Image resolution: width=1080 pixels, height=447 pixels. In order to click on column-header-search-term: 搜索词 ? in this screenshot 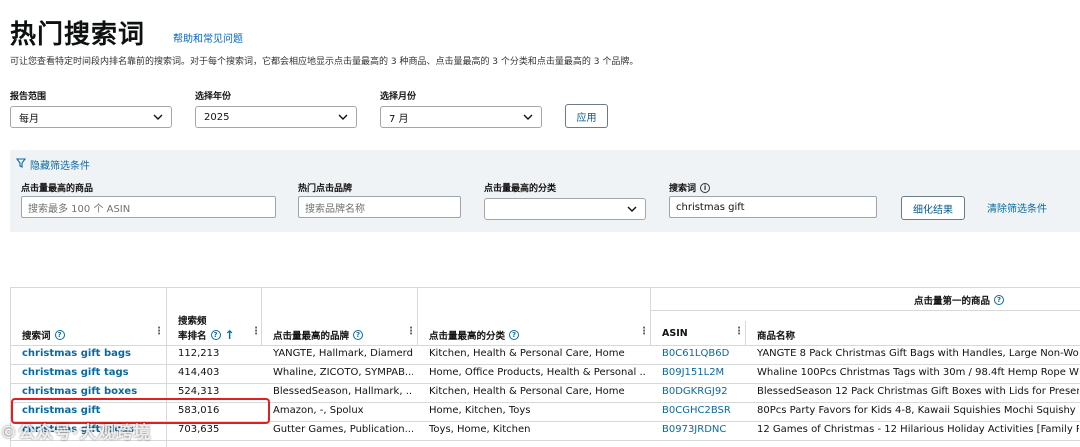, I will do `click(43, 335)`.